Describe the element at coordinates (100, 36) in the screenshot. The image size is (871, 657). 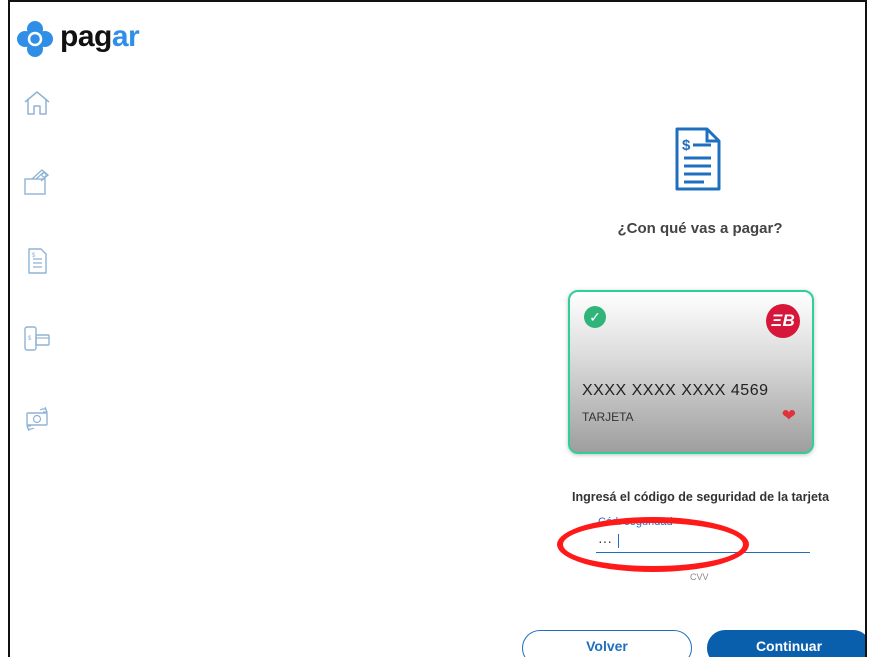
I see `brand-name: pagar` at that location.